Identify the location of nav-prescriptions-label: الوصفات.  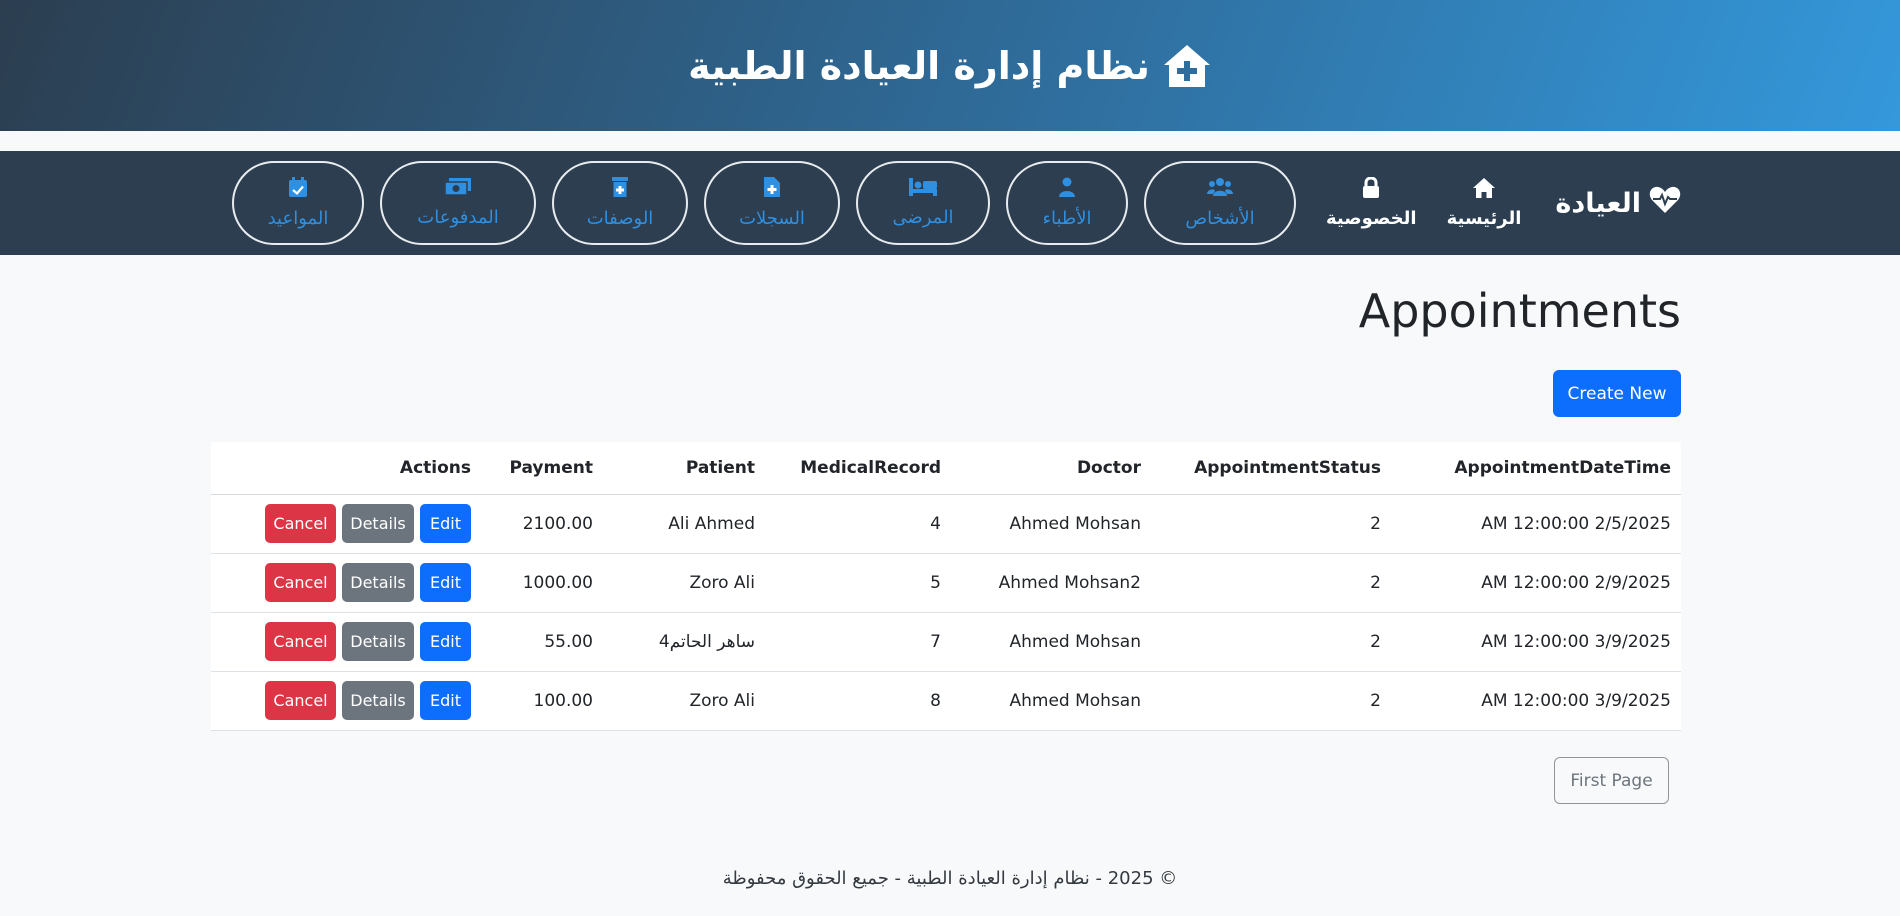
(620, 218).